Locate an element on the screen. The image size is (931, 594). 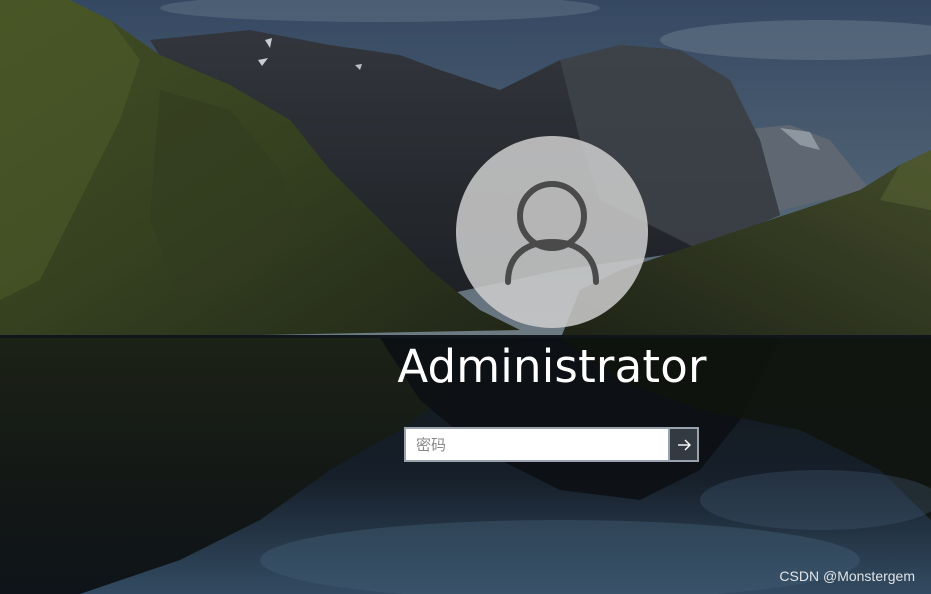
password-form is located at coordinates (551, 444).